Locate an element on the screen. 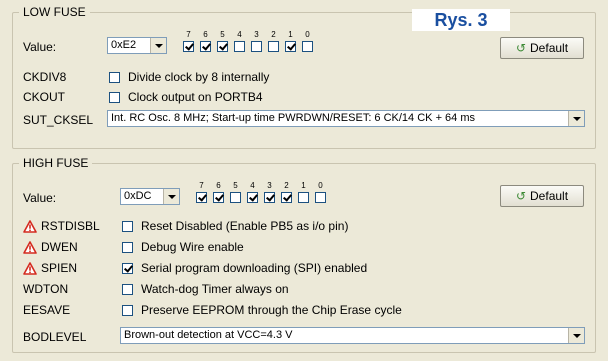 The image size is (608, 361). dwen-checkbox is located at coordinates (127, 247).